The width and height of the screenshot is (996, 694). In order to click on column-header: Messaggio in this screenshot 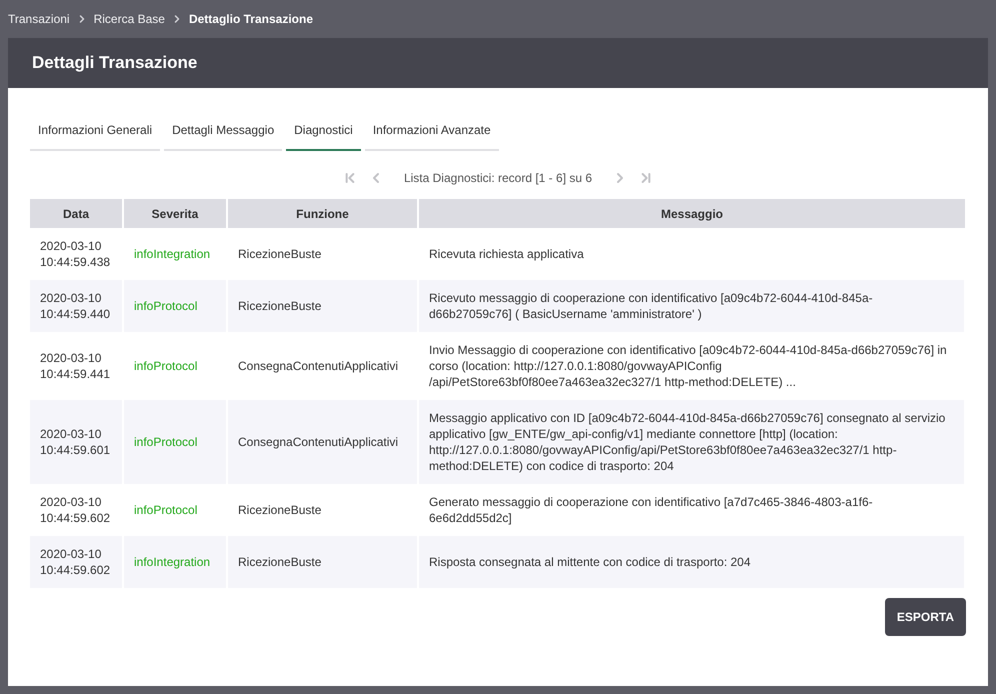, I will do `click(691, 213)`.